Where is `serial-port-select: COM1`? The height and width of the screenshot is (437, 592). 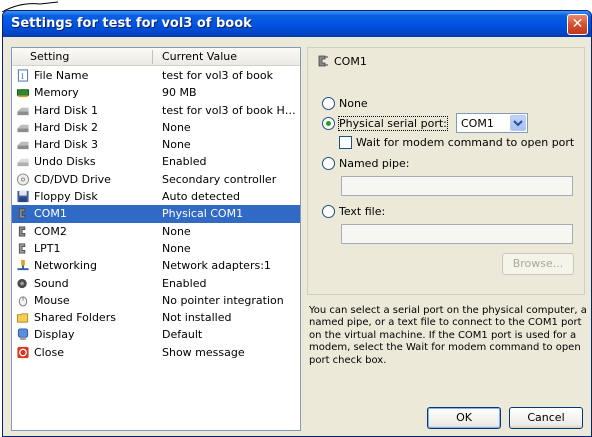 serial-port-select: COM1 is located at coordinates (492, 123).